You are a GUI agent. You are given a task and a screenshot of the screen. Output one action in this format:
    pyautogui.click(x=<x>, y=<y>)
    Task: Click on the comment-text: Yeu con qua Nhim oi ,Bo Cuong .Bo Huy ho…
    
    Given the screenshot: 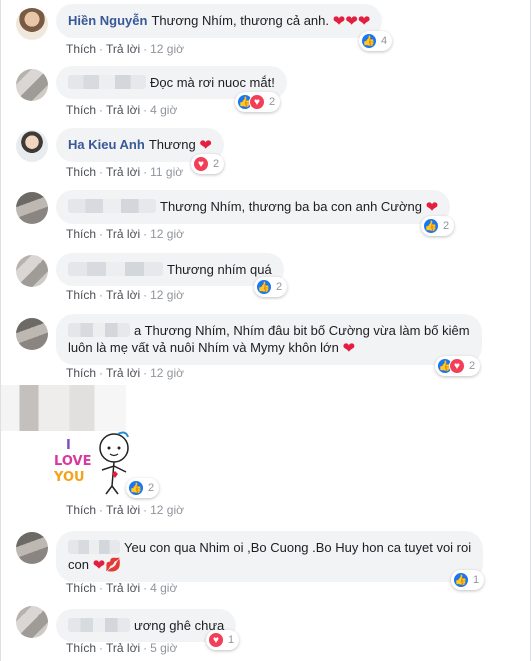 What is the action you would take?
    pyautogui.click(x=298, y=547)
    